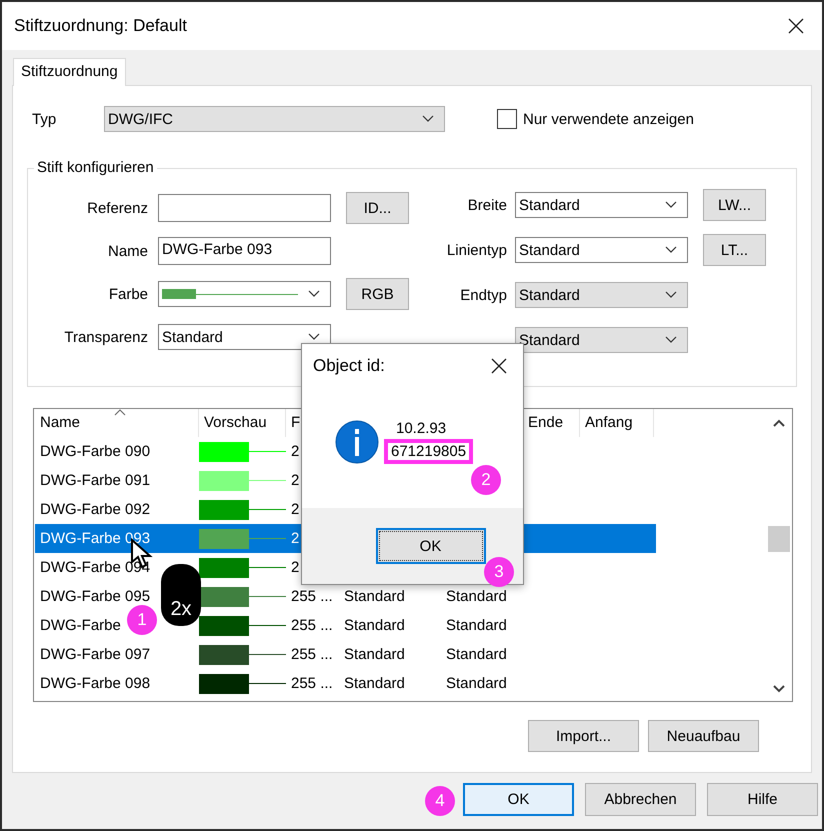  I want to click on table-cell: DWG-Farbe 093, so click(95, 538).